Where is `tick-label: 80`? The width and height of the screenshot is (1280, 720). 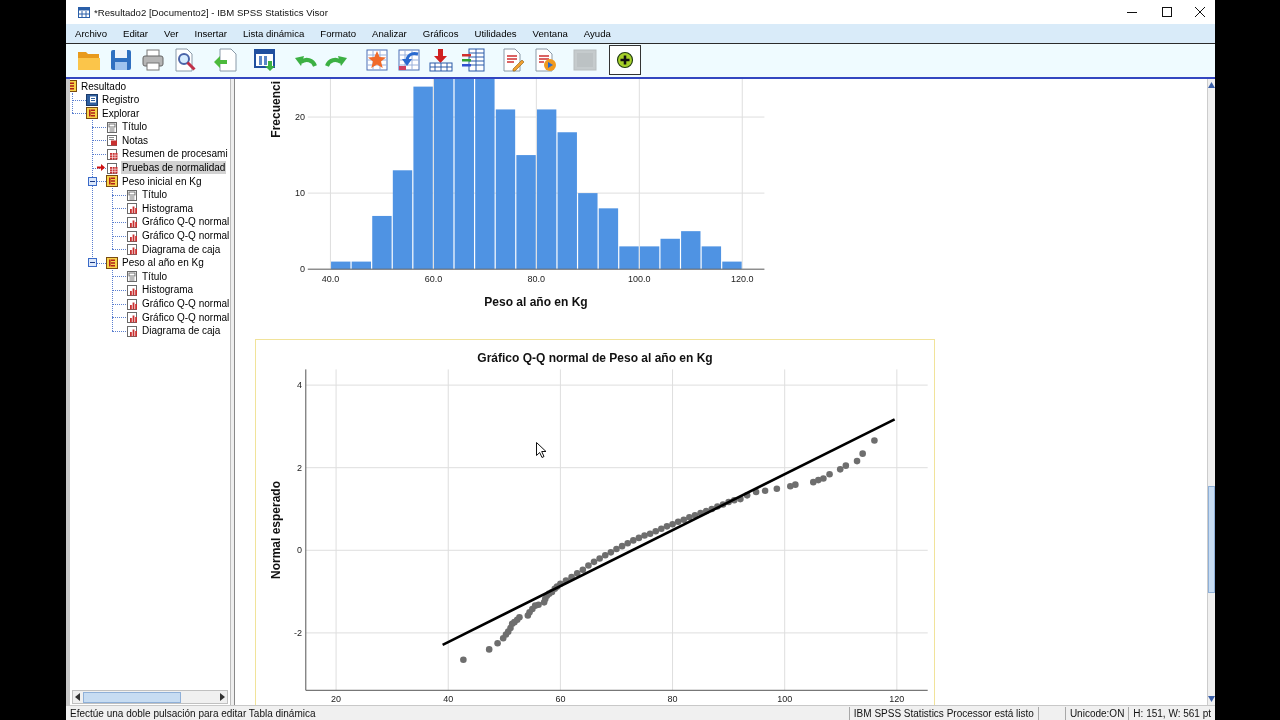
tick-label: 80 is located at coordinates (672, 699).